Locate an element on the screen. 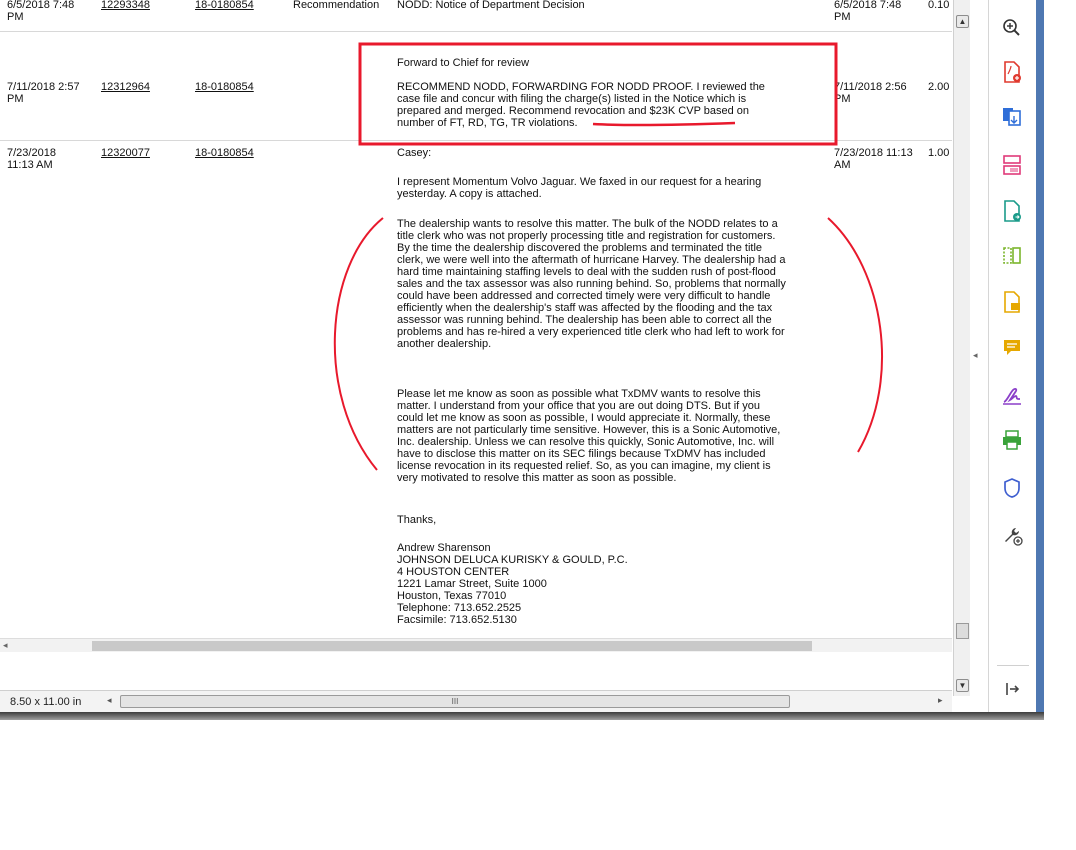  scroll-right-arrow-icon: ▸ is located at coordinates (940, 700).